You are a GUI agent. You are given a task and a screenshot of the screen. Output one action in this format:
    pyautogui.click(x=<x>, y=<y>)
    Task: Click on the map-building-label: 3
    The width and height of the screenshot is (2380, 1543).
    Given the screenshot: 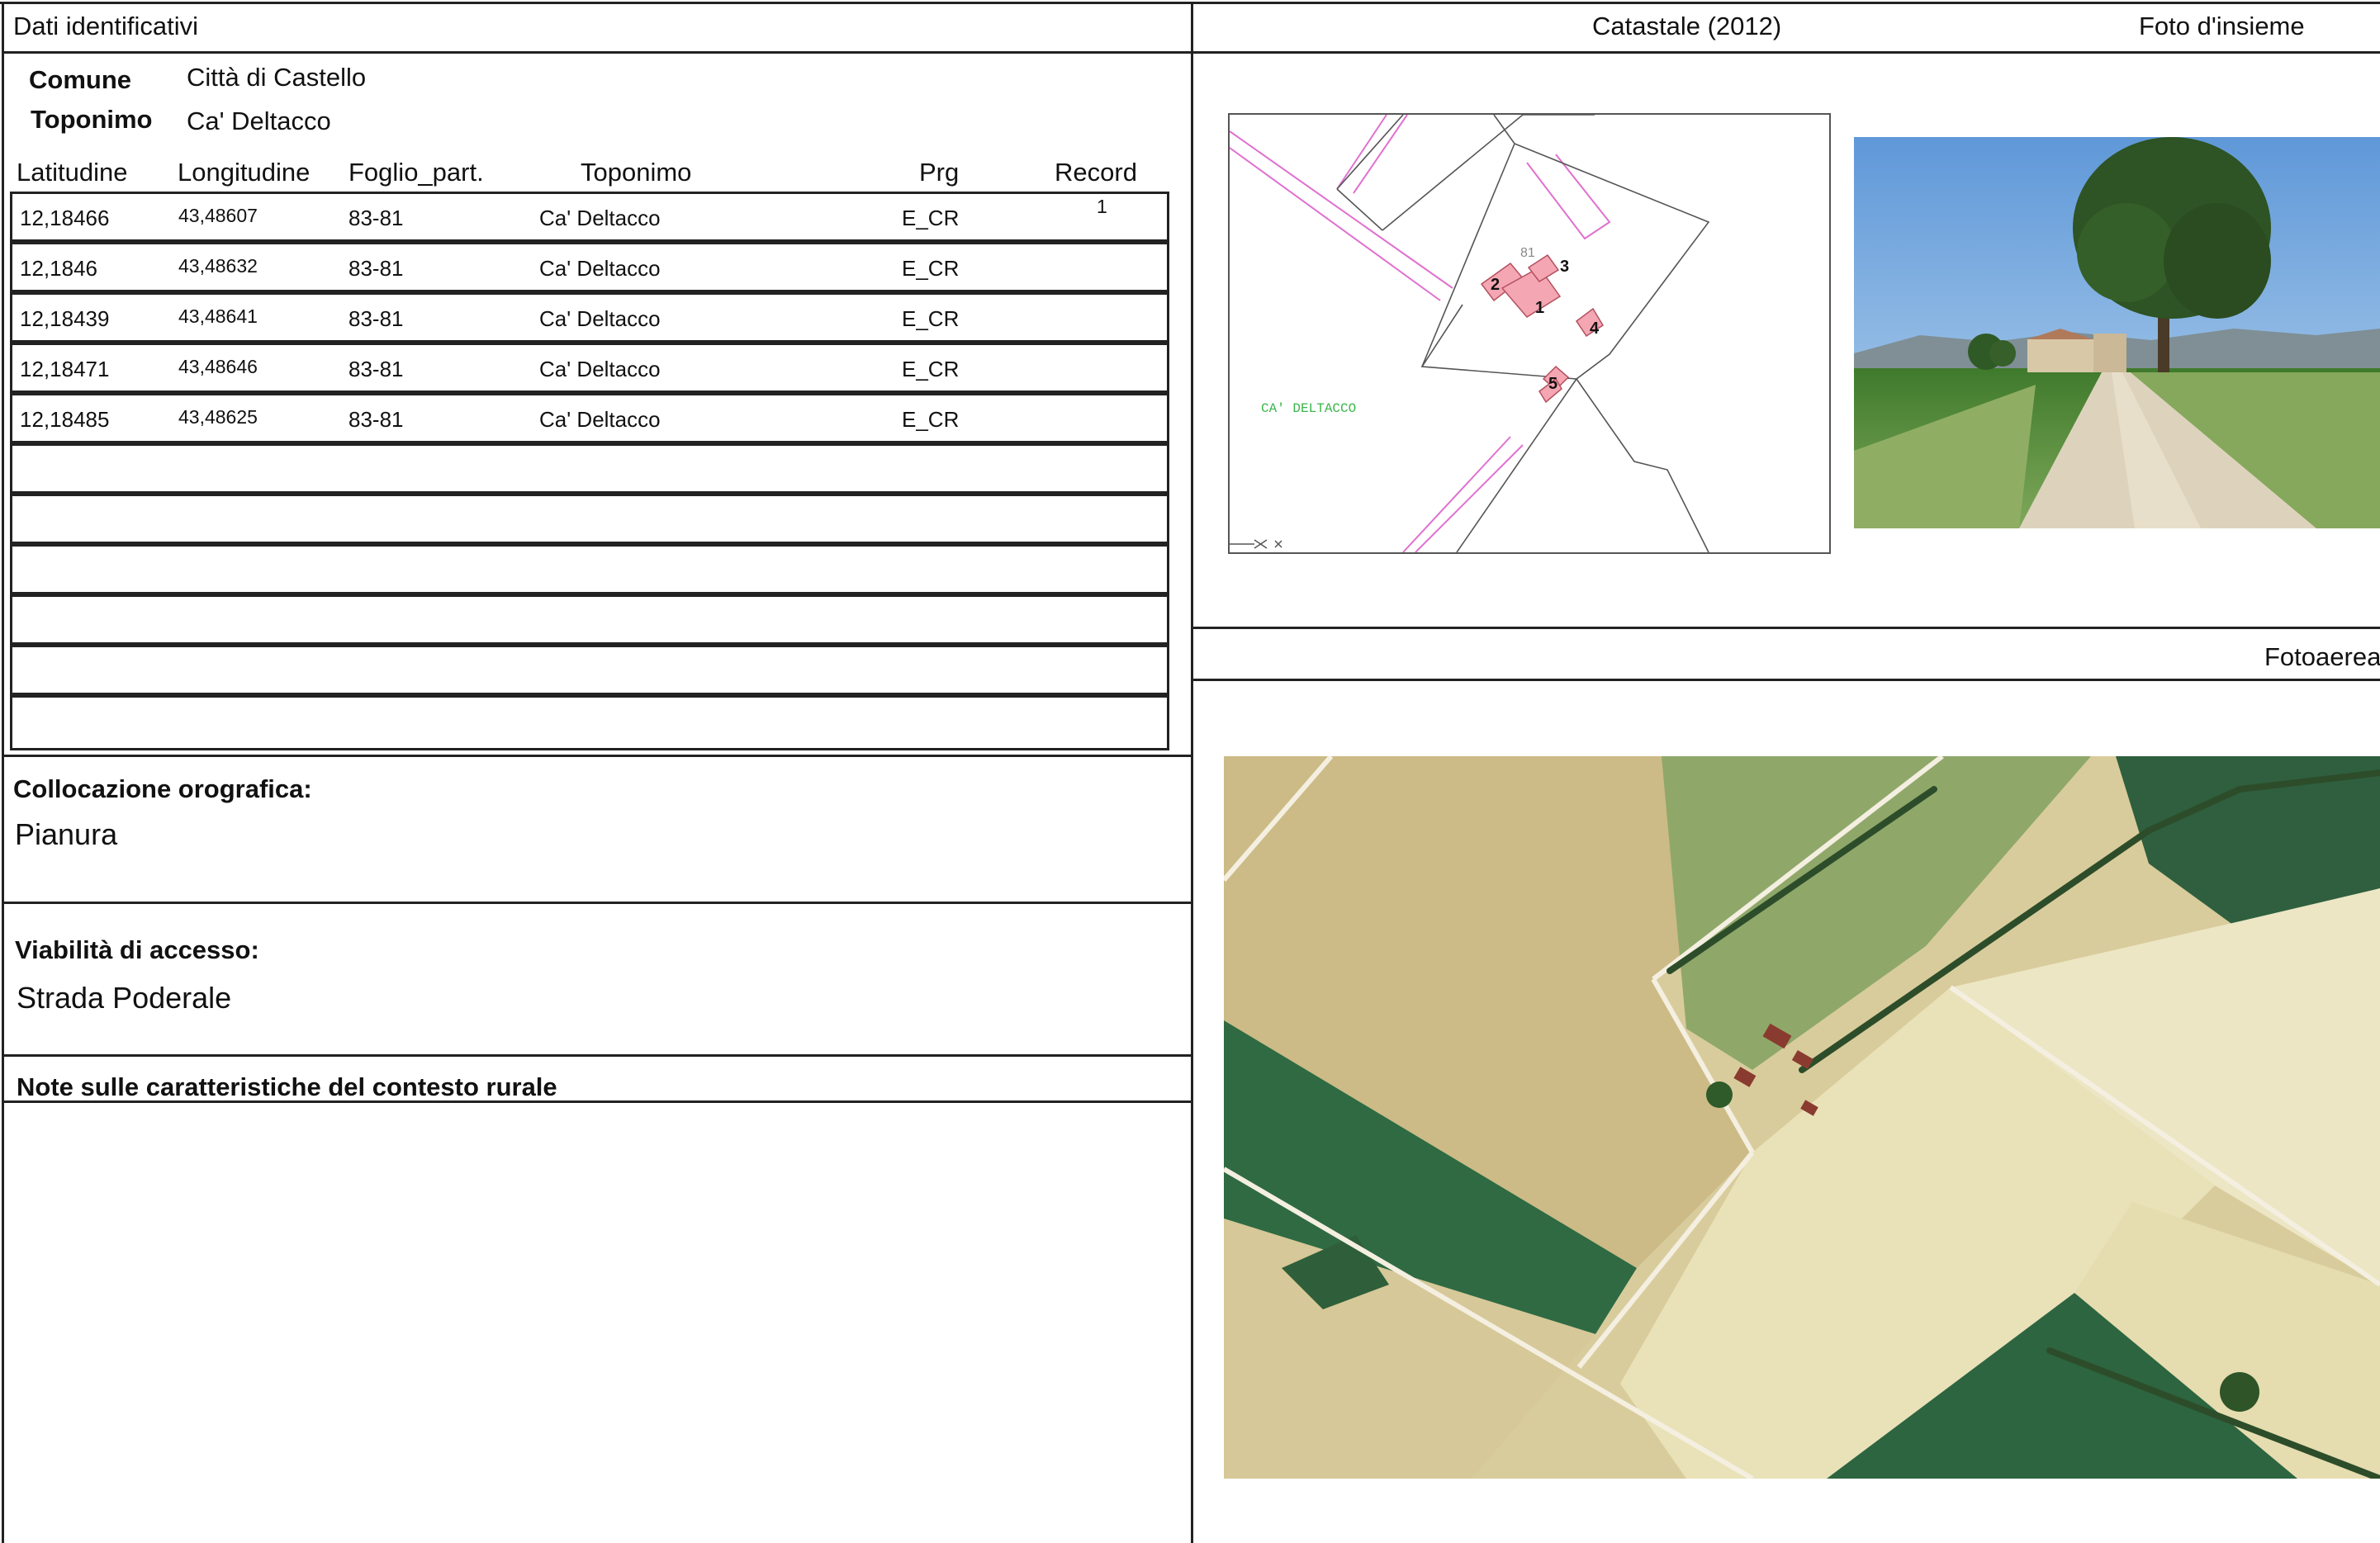 What is the action you would take?
    pyautogui.click(x=1564, y=267)
    